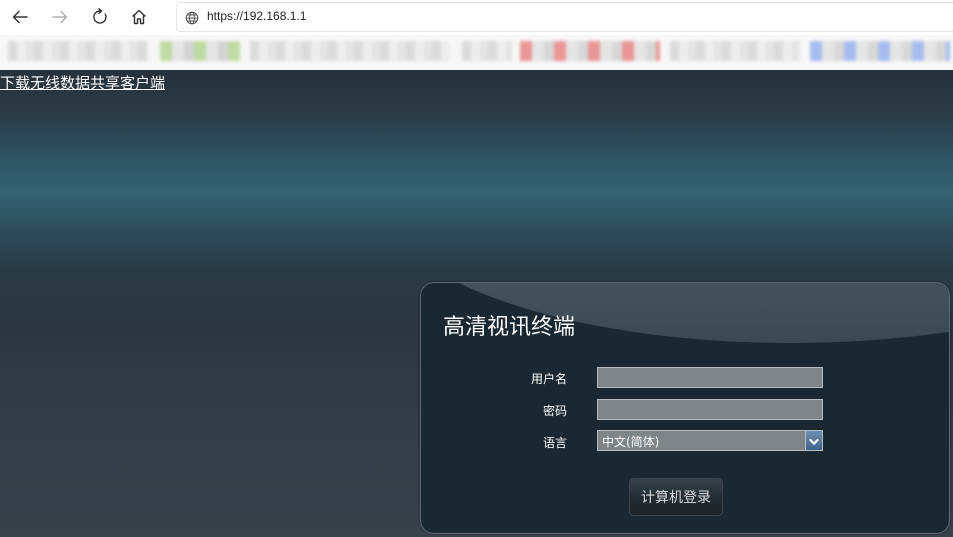  I want to click on forward-arrow-icon, so click(60, 17).